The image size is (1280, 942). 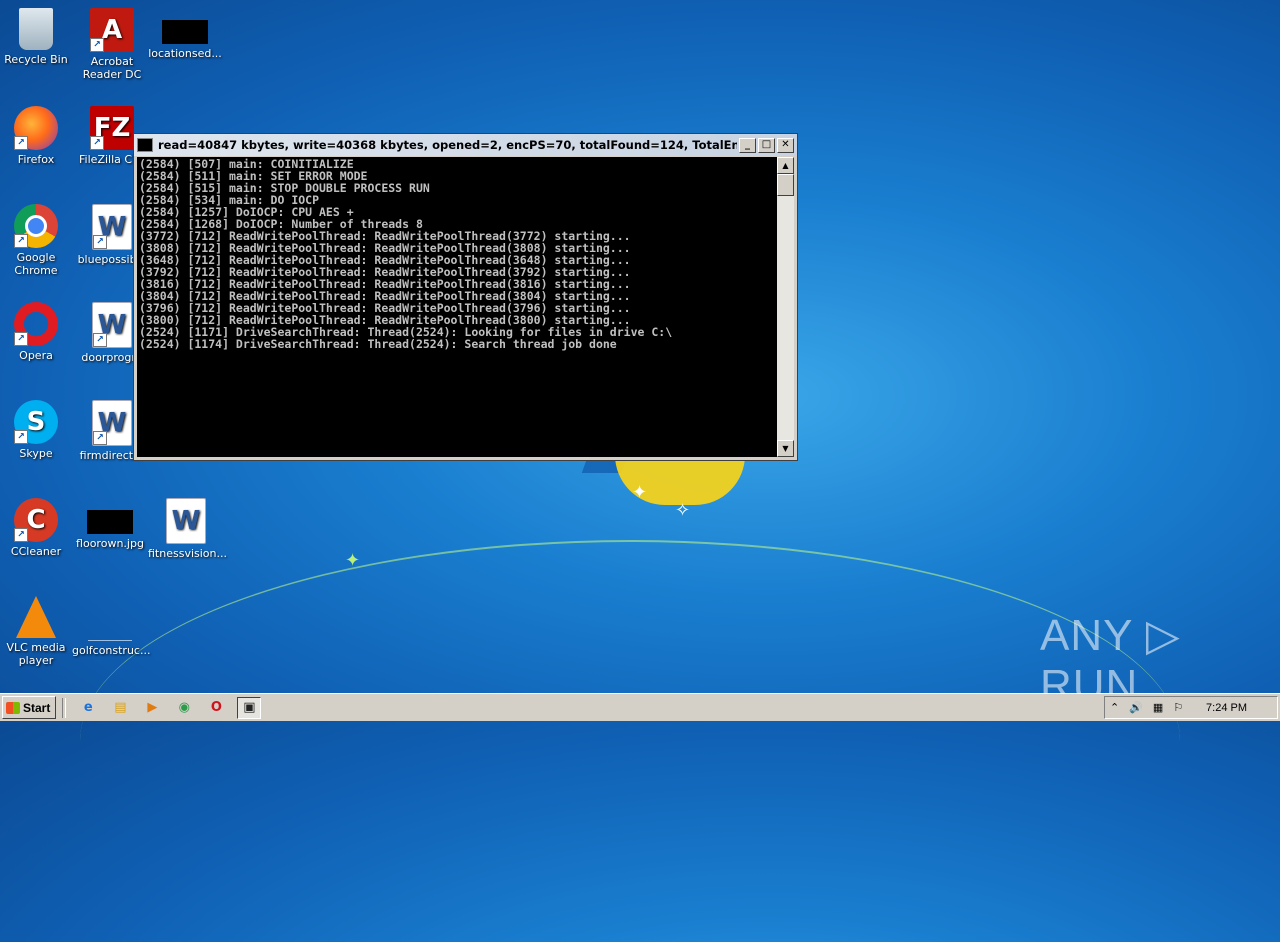 I want to click on taskbar: Start e ▤ ▶ ◉ O ▣ ⌃ 🔊 ▦ ⚐ 7:24 PM, so click(x=640, y=707).